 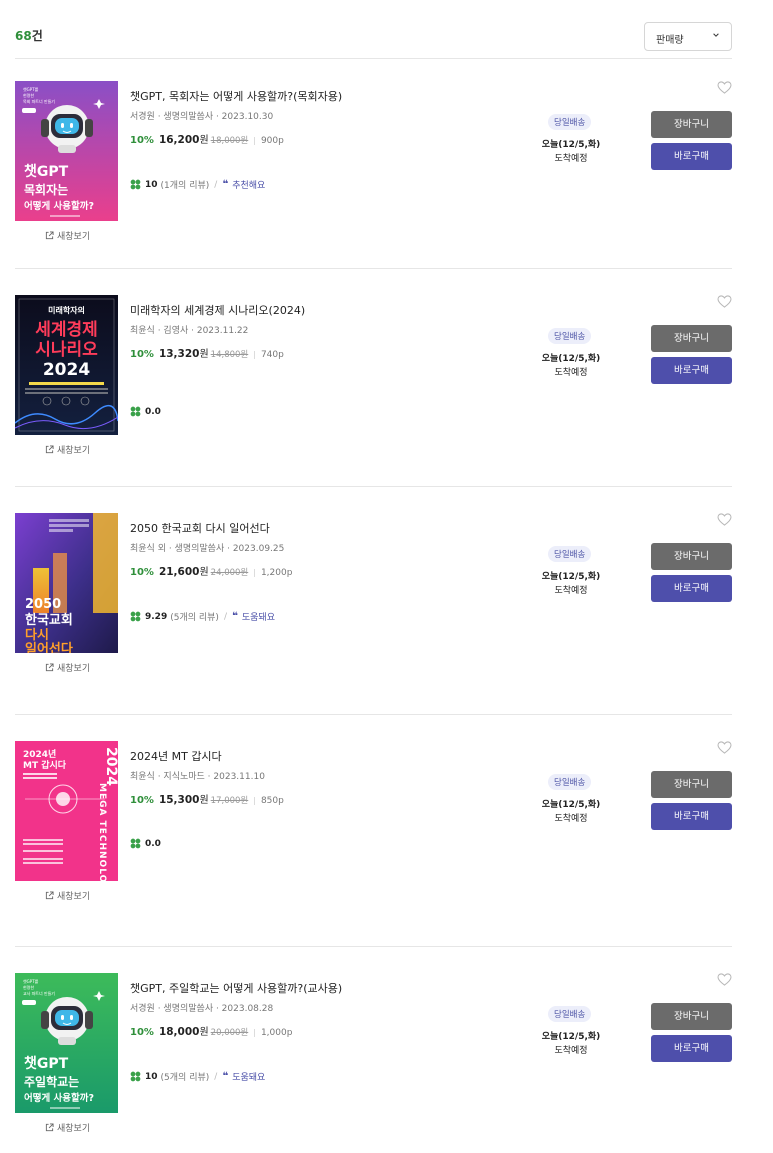 What do you see at coordinates (37, 36) in the screenshot?
I see `result-count-suffix: 건` at bounding box center [37, 36].